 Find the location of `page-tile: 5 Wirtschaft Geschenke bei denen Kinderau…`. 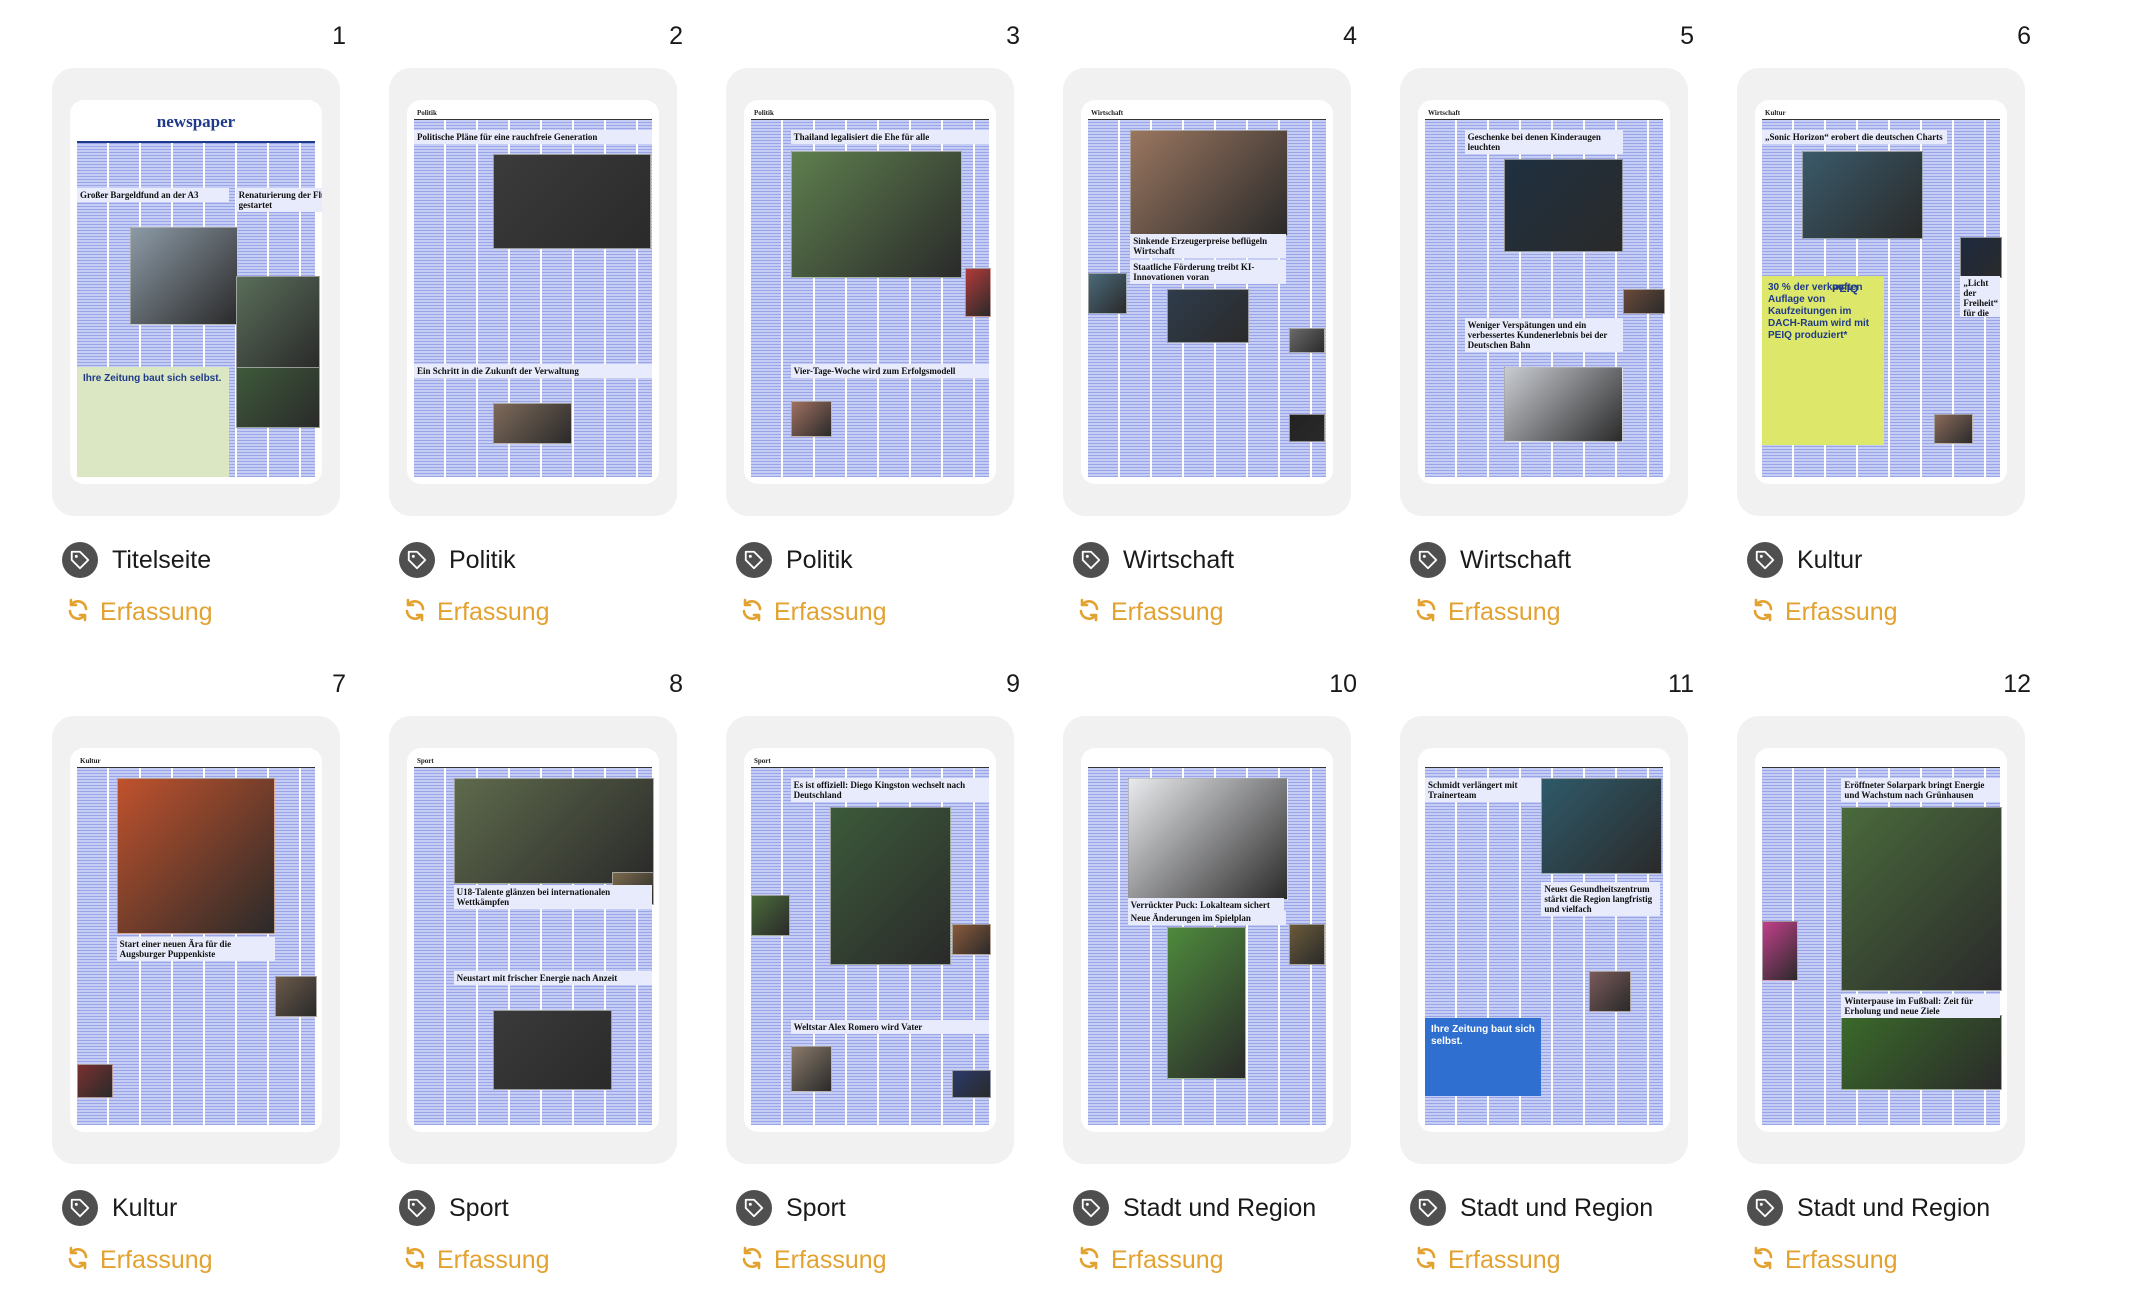

page-tile: 5 Wirtschaft Geschenke bei denen Kinderau… is located at coordinates (1547, 338).